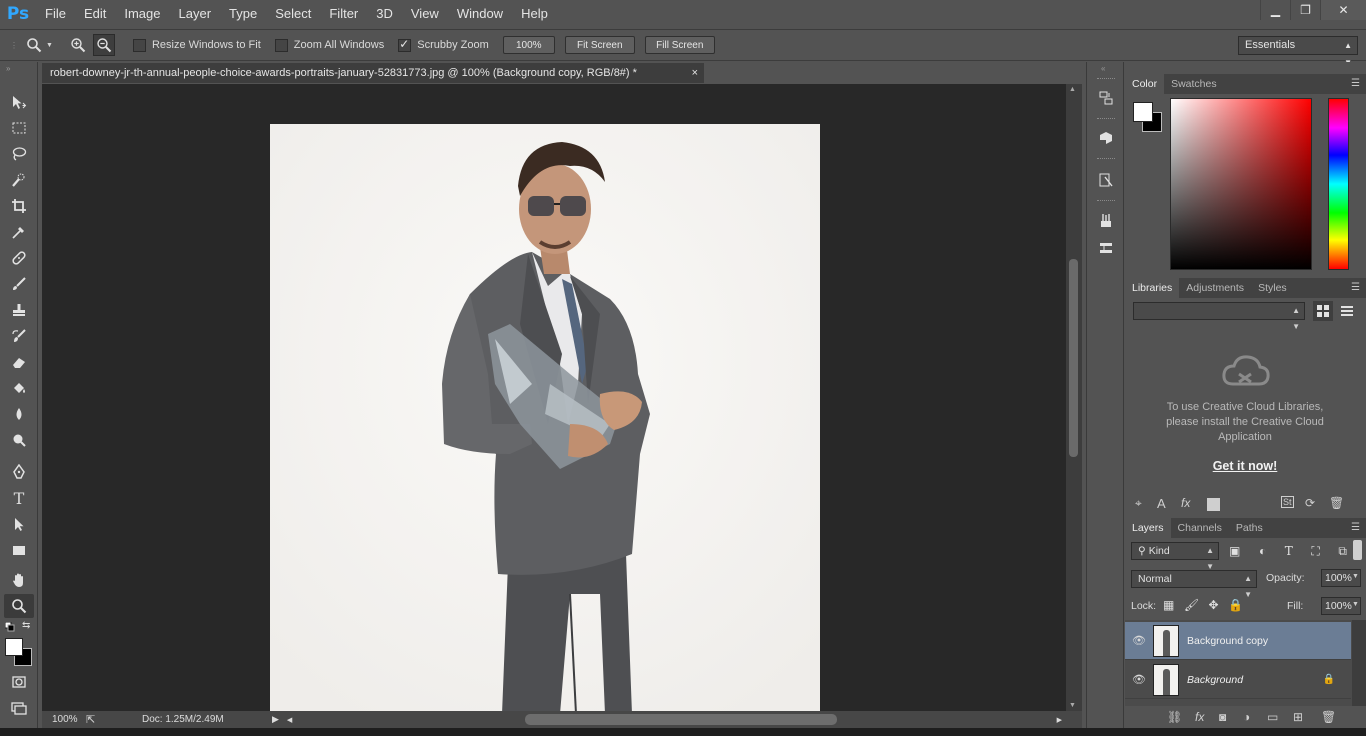  What do you see at coordinates (1152, 288) in the screenshot?
I see `tab-libraries: Libraries` at bounding box center [1152, 288].